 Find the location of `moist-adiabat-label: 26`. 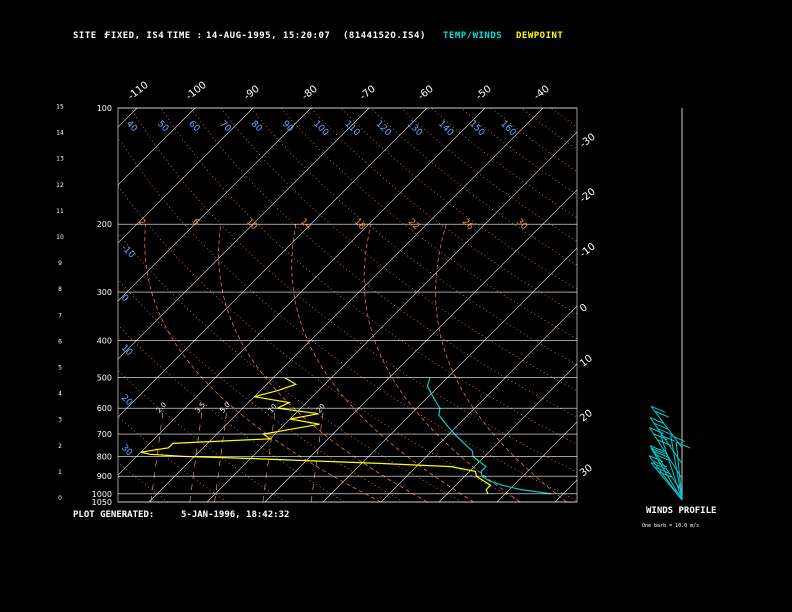

moist-adiabat-label: 26 is located at coordinates (467, 224).